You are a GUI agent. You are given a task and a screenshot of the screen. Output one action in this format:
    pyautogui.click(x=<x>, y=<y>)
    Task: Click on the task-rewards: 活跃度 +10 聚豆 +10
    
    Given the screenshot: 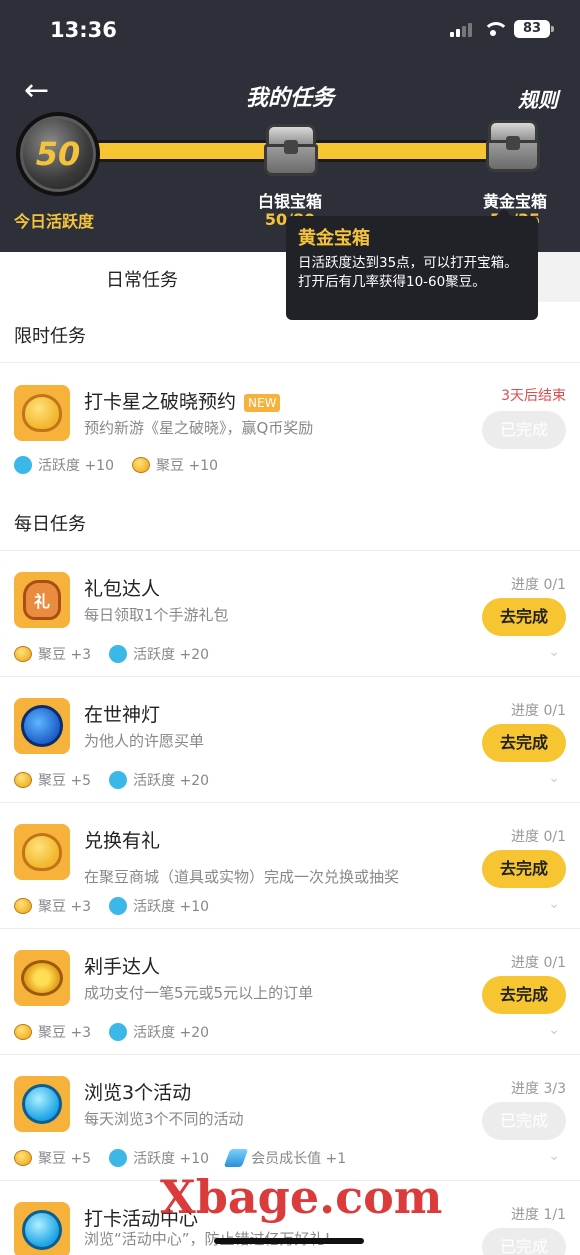 What is the action you would take?
    pyautogui.click(x=116, y=465)
    